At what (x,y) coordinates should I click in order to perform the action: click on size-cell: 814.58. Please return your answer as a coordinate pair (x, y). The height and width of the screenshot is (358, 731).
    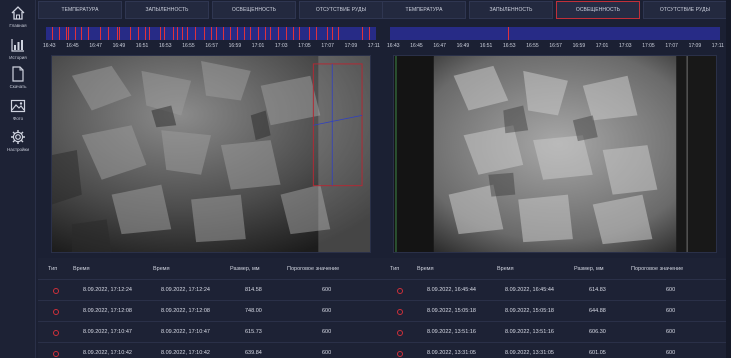
    Looking at the image, I should click on (253, 290).